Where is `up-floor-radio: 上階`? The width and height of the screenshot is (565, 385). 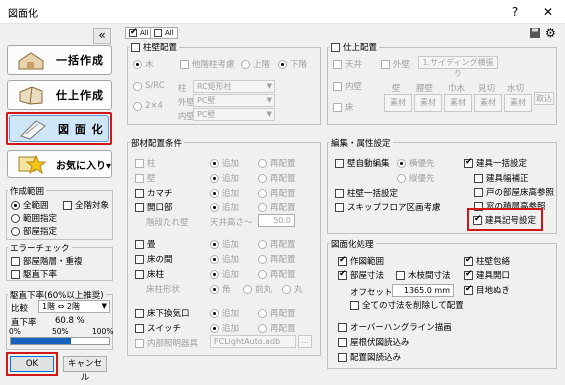
up-floor-radio: 上階 is located at coordinates (255, 64).